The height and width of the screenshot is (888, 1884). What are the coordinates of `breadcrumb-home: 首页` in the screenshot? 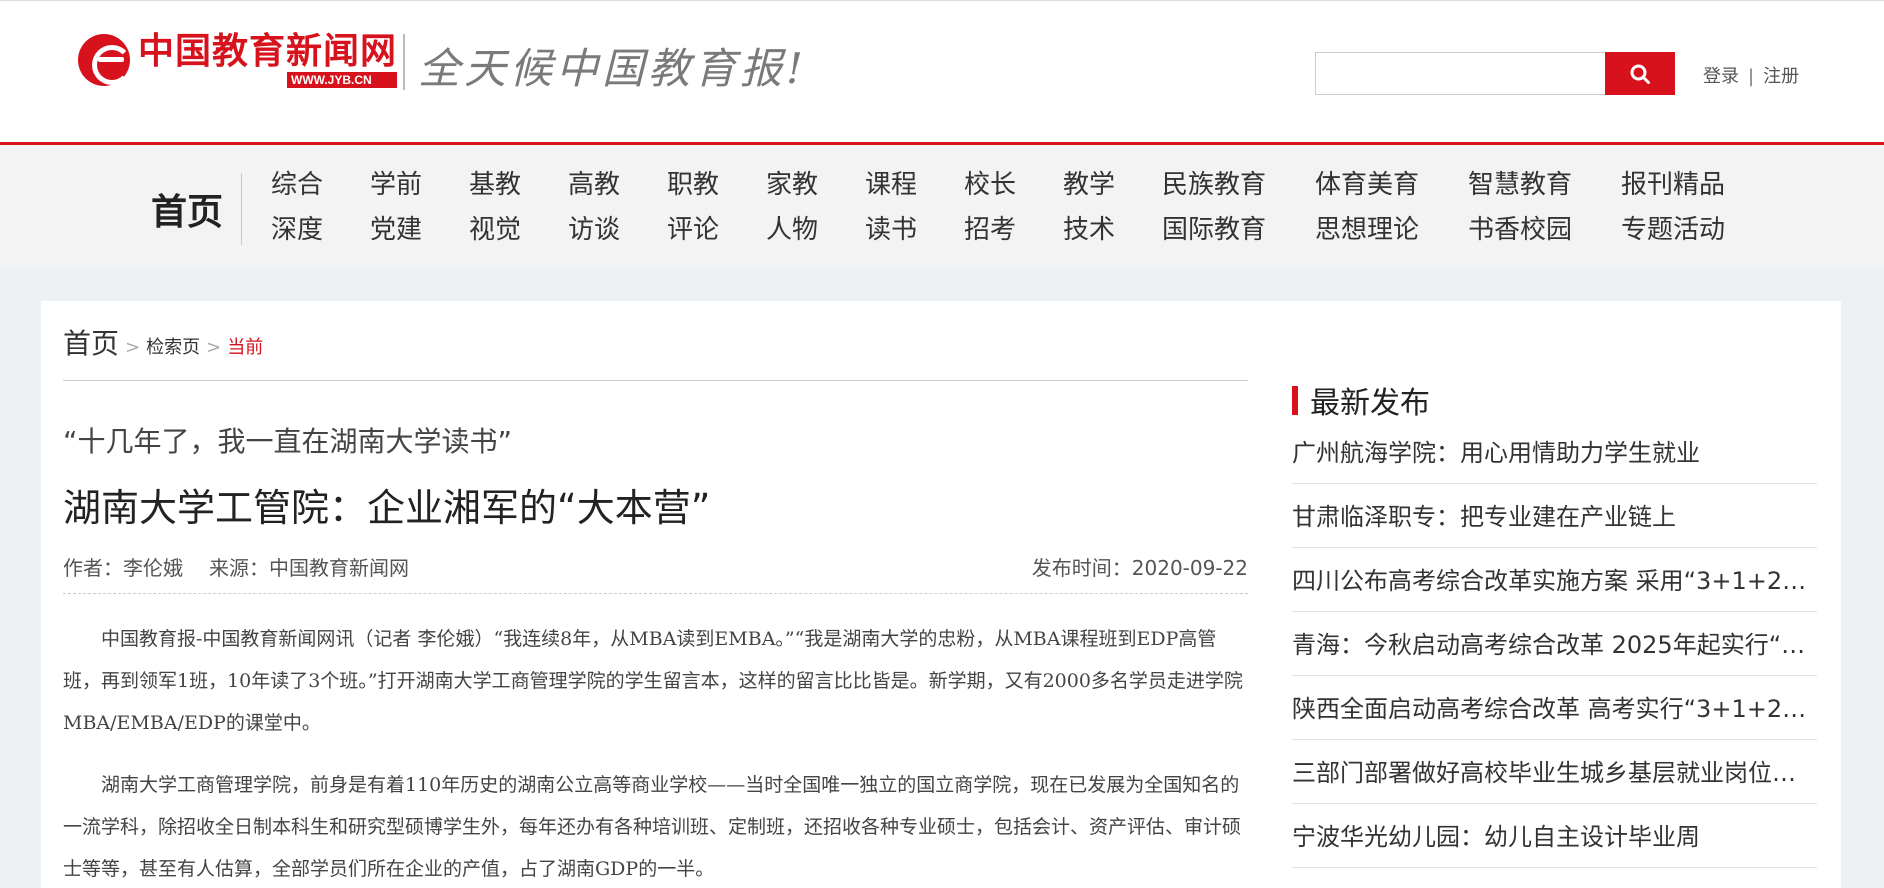 It's located at (91, 342).